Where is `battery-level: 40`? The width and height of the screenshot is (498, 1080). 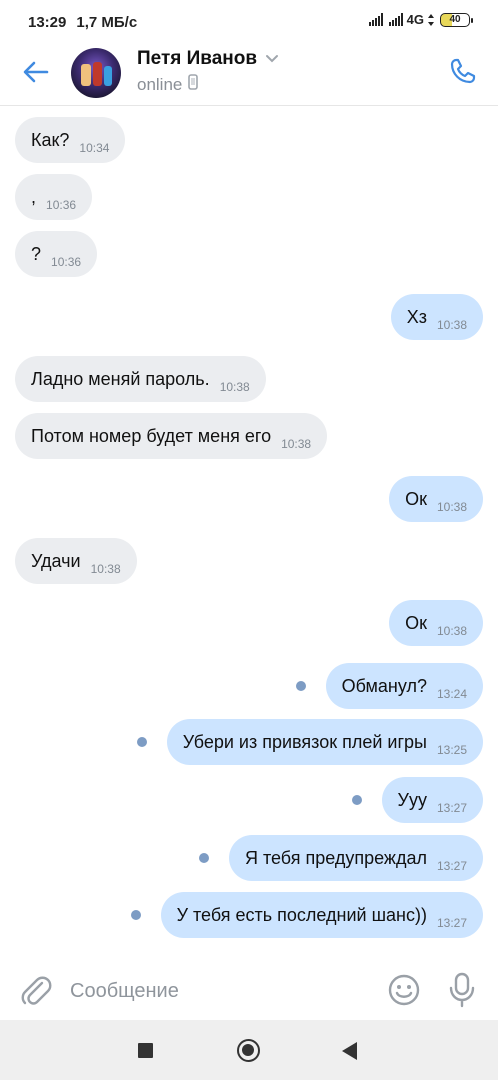
battery-level: 40 is located at coordinates (455, 19).